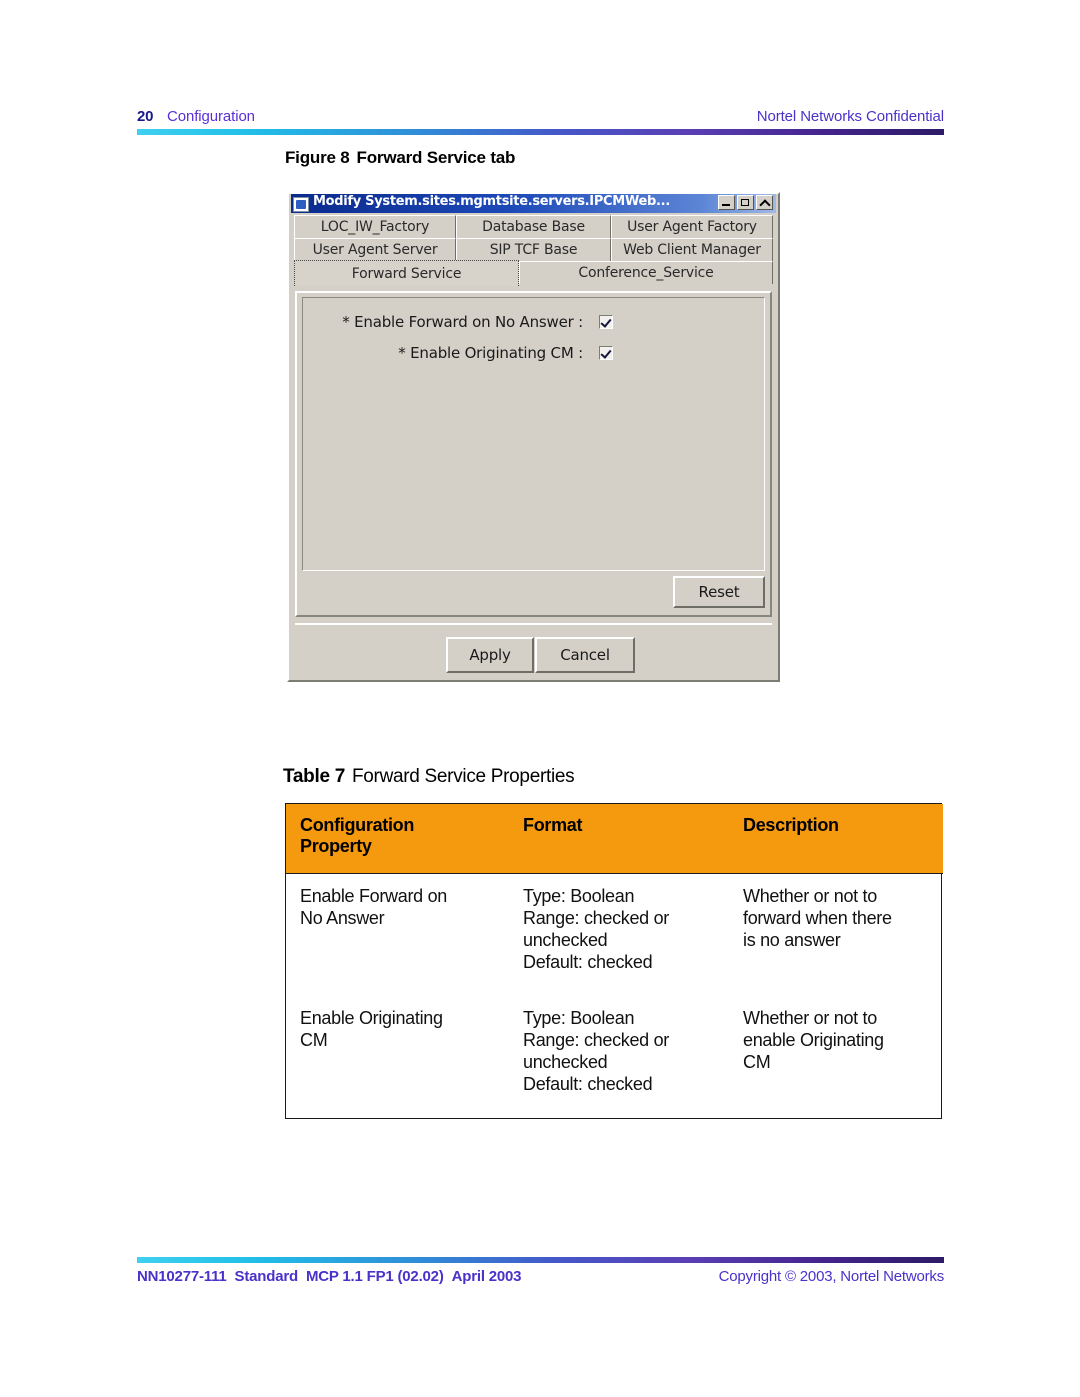  Describe the element at coordinates (342, 918) in the screenshot. I see `cell-line: No Answer` at that location.